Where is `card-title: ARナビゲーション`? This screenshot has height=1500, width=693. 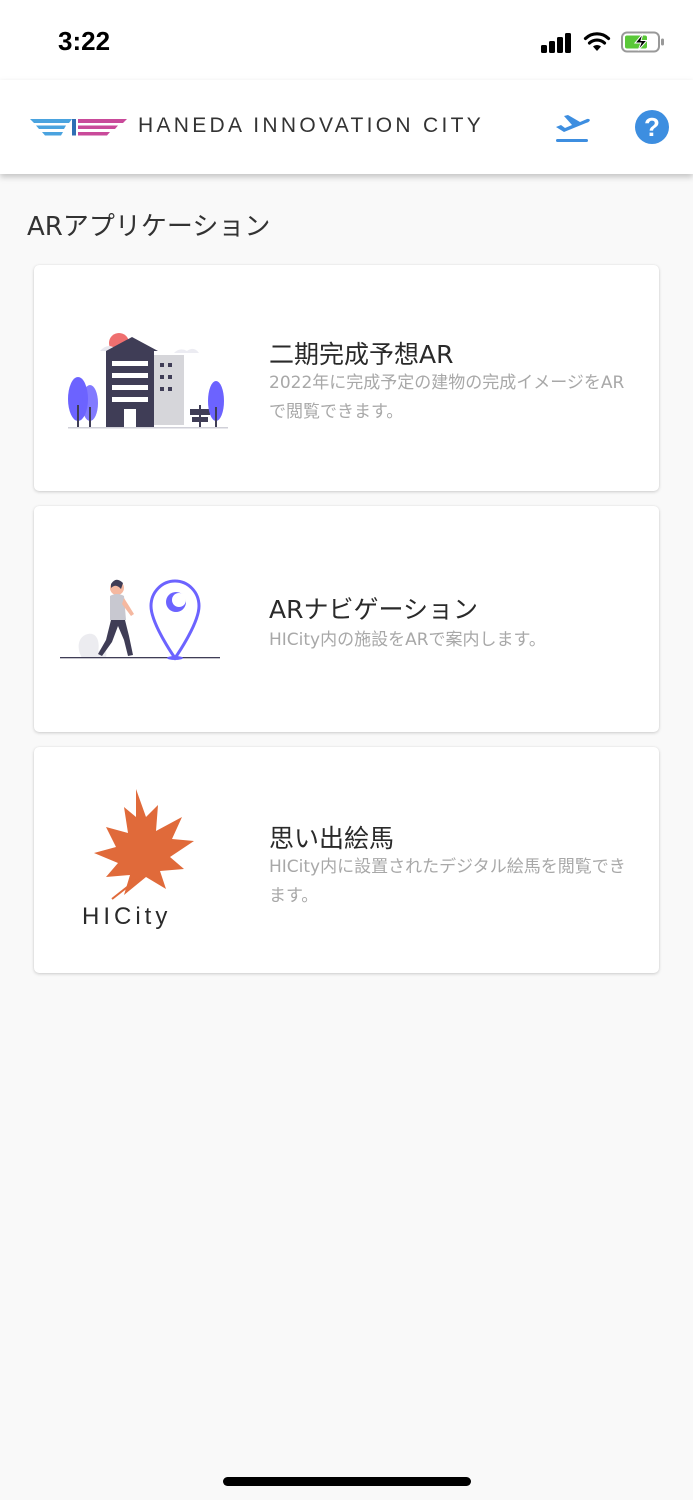 card-title: ARナビゲーション is located at coordinates (373, 609).